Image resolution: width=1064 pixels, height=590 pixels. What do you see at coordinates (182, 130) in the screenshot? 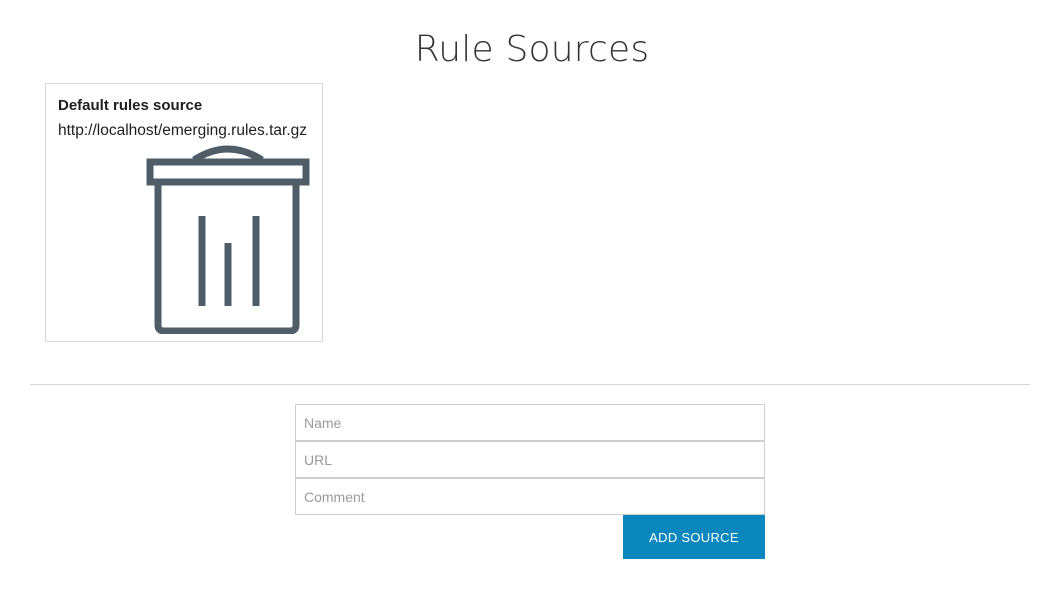
I see `source-url: http://localhost/emerging.rules.tar.gz` at bounding box center [182, 130].